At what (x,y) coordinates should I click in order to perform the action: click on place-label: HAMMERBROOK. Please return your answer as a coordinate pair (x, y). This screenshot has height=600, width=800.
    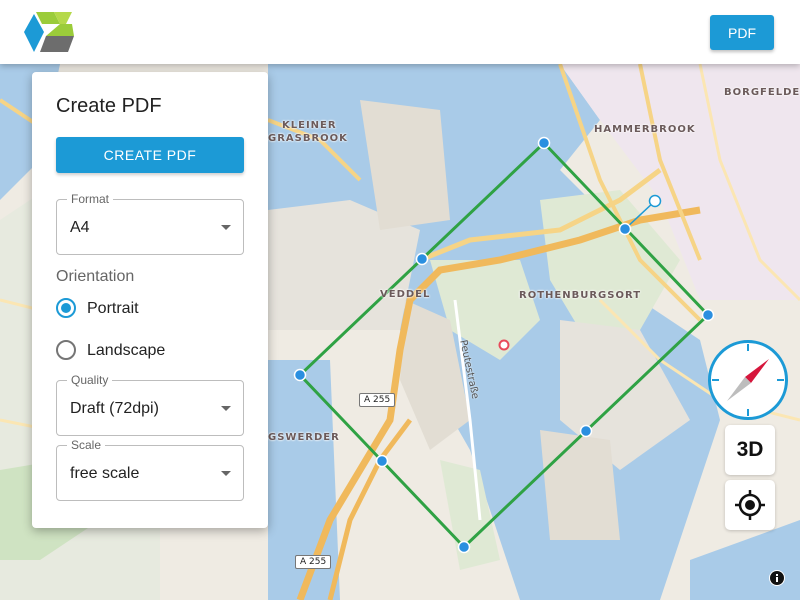
    Looking at the image, I should click on (645, 129).